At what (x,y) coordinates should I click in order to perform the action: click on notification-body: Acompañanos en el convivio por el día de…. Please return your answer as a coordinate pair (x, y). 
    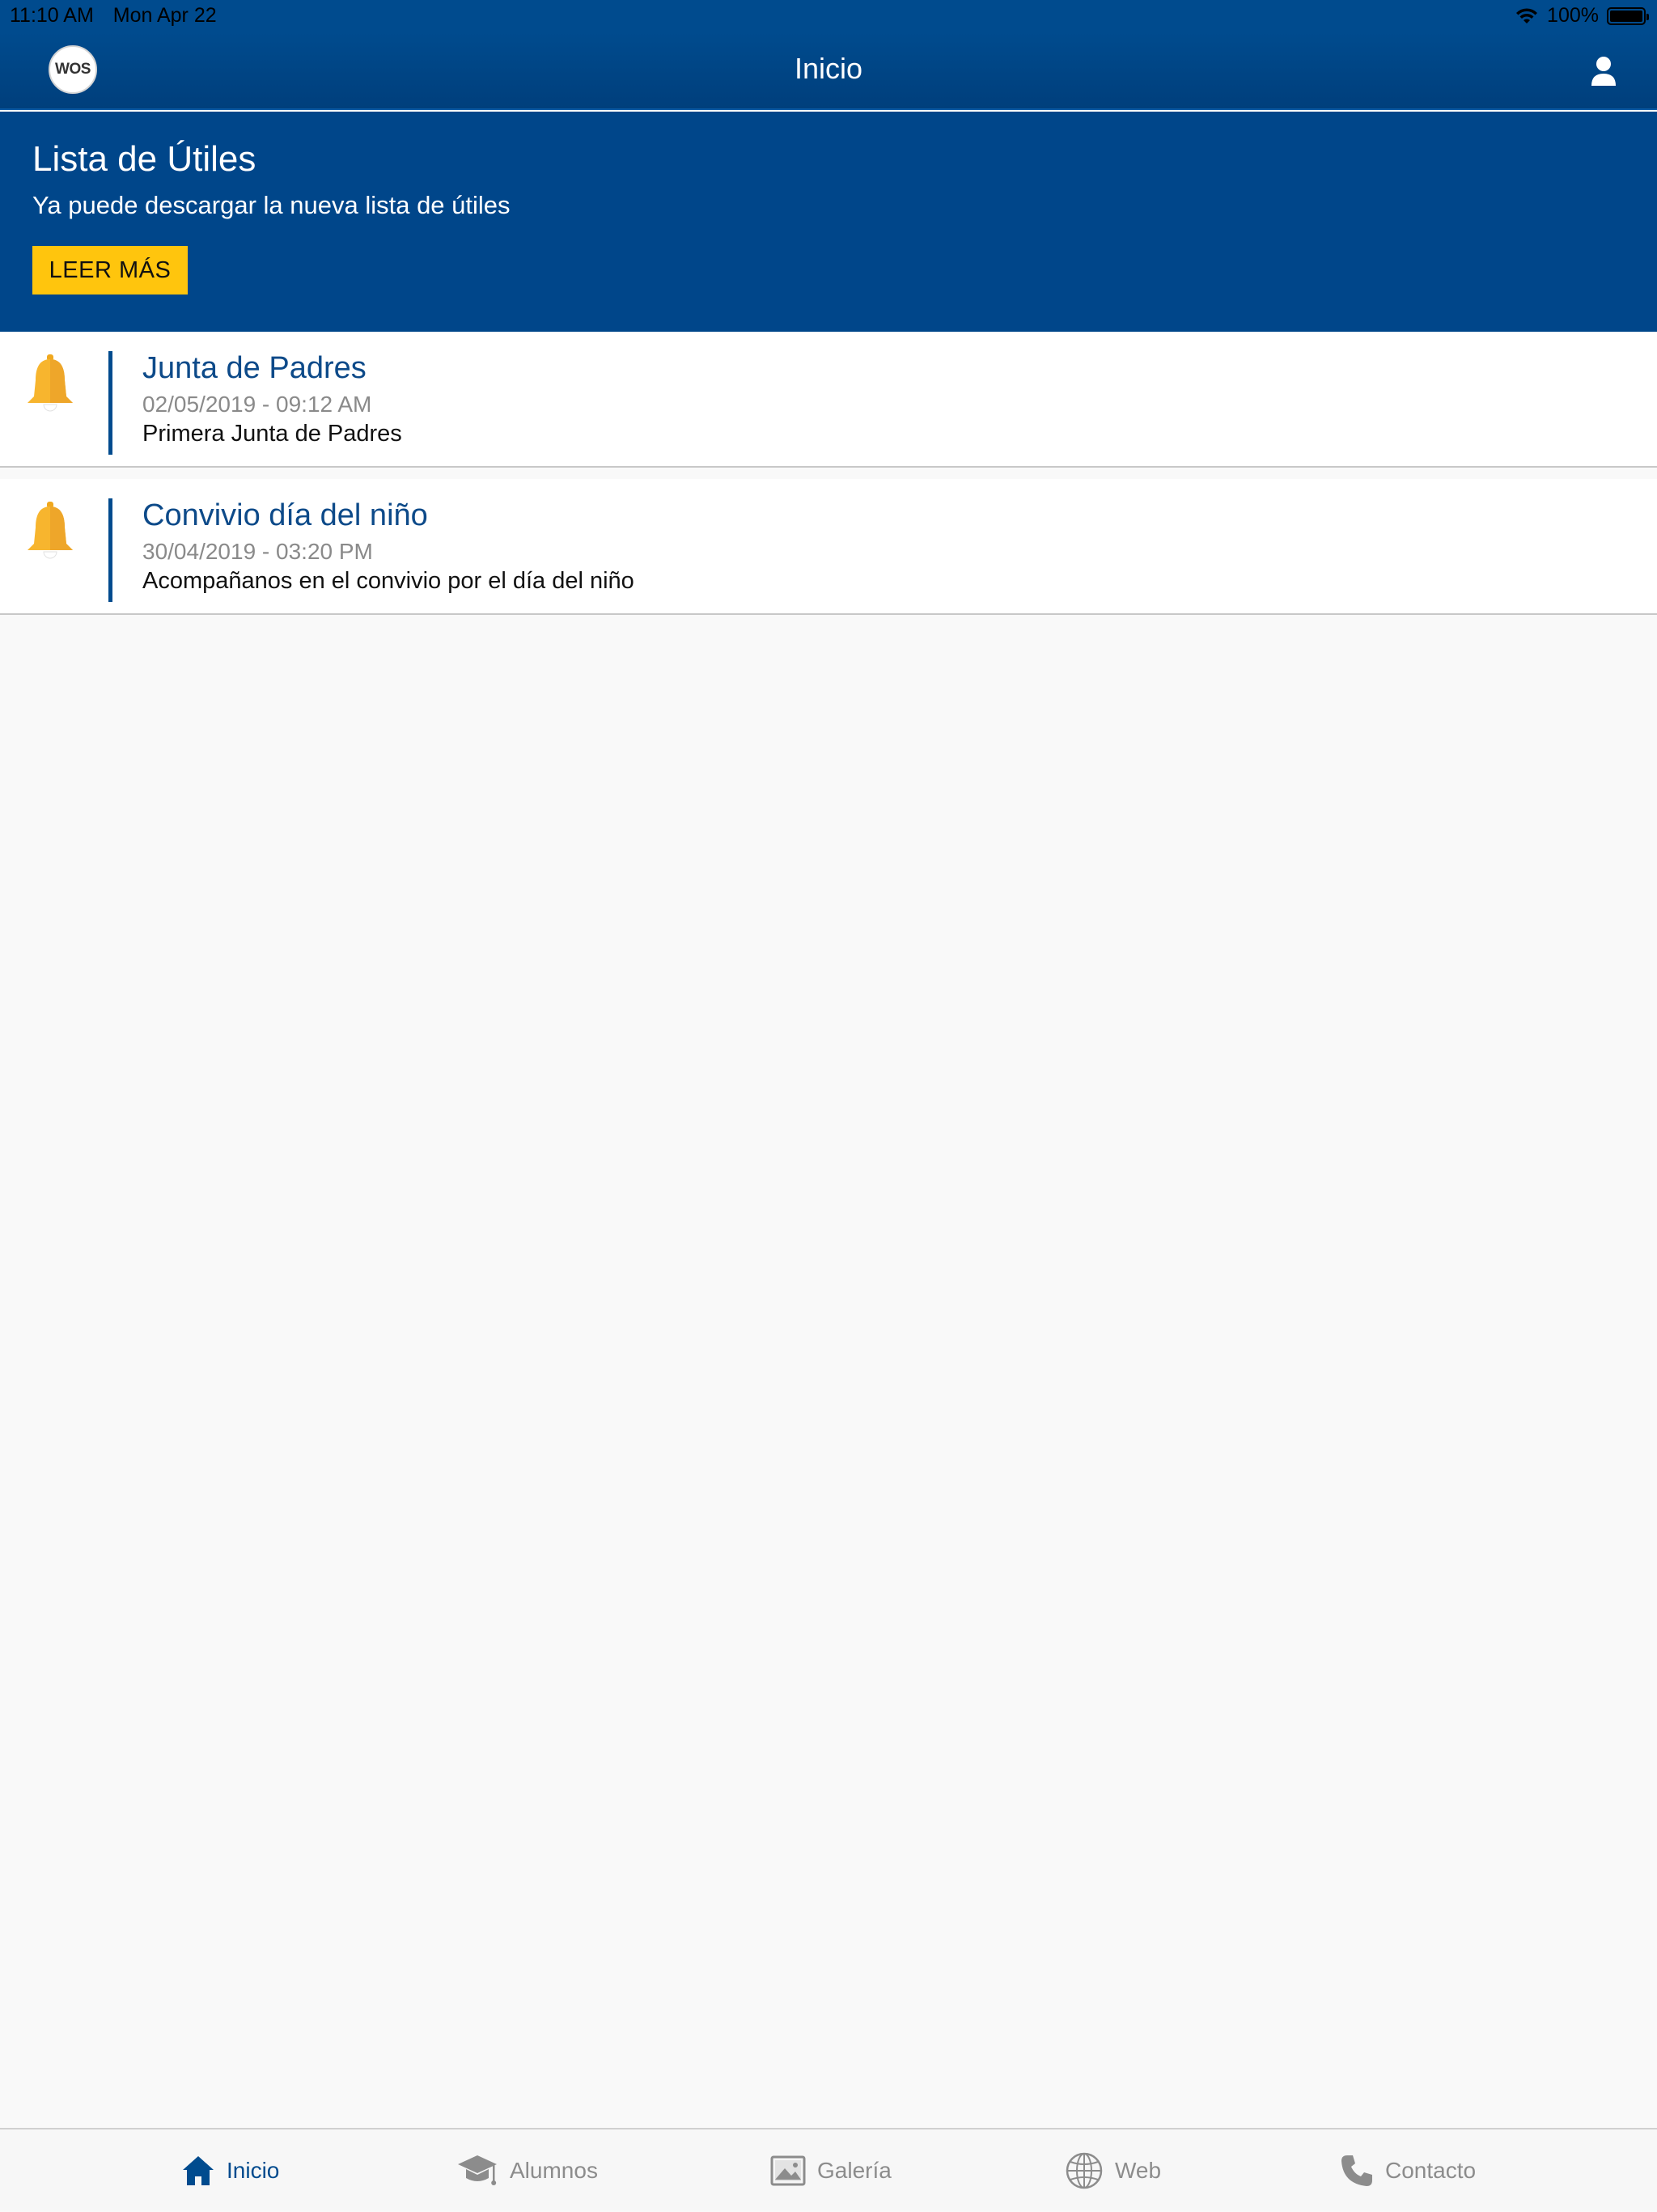
    Looking at the image, I should click on (388, 581).